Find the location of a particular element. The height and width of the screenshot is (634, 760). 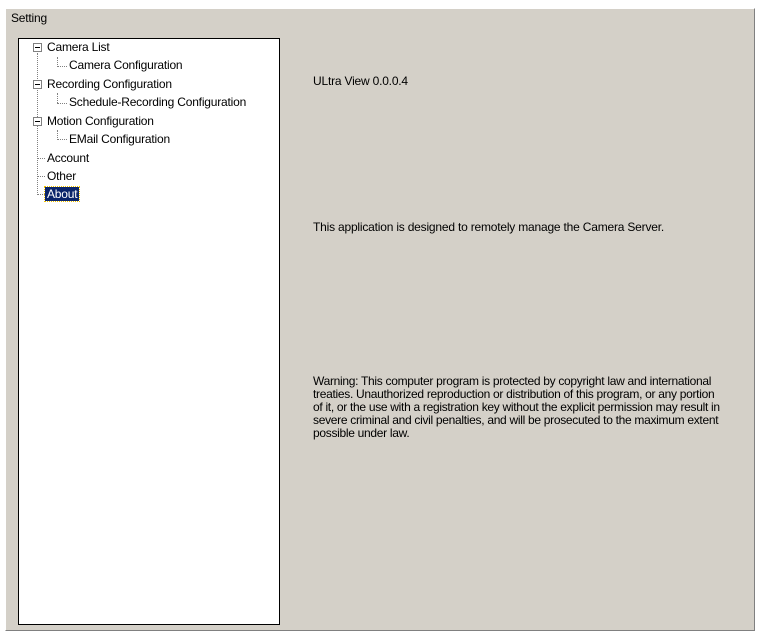

tree-item-label: Account is located at coordinates (68, 158).